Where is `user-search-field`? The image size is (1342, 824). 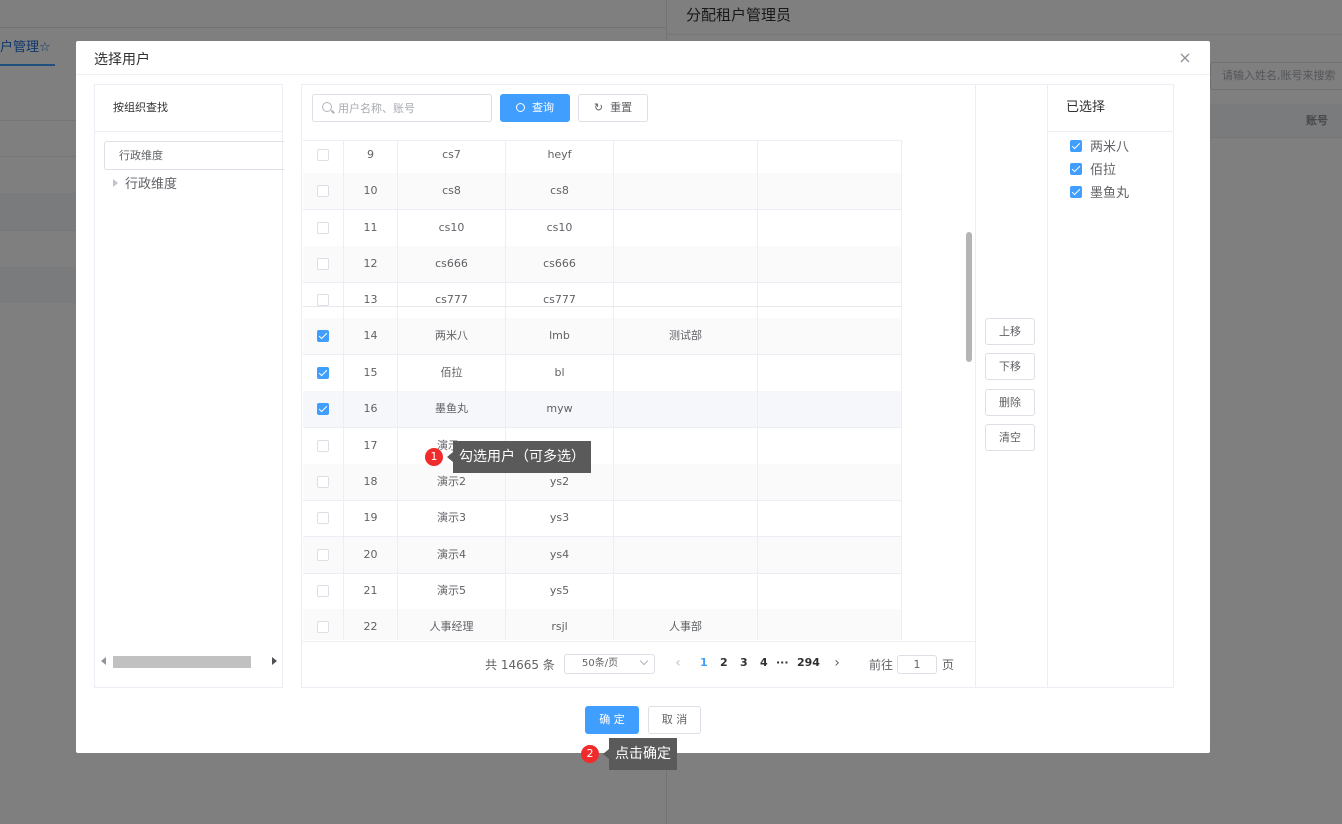 user-search-field is located at coordinates (402, 108).